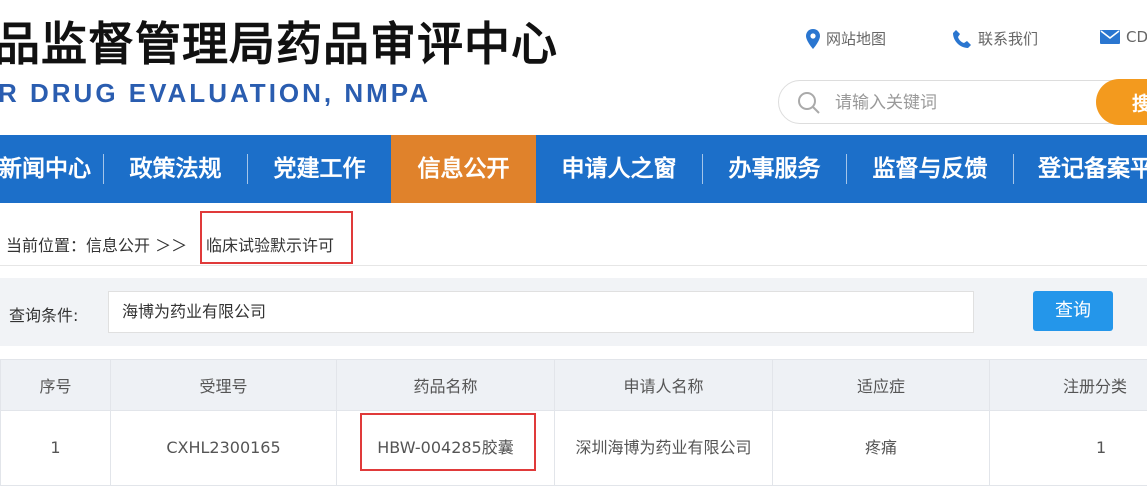 The image size is (1147, 486). Describe the element at coordinates (224, 385) in the screenshot. I see `header-acceptance-no: 受理号` at that location.